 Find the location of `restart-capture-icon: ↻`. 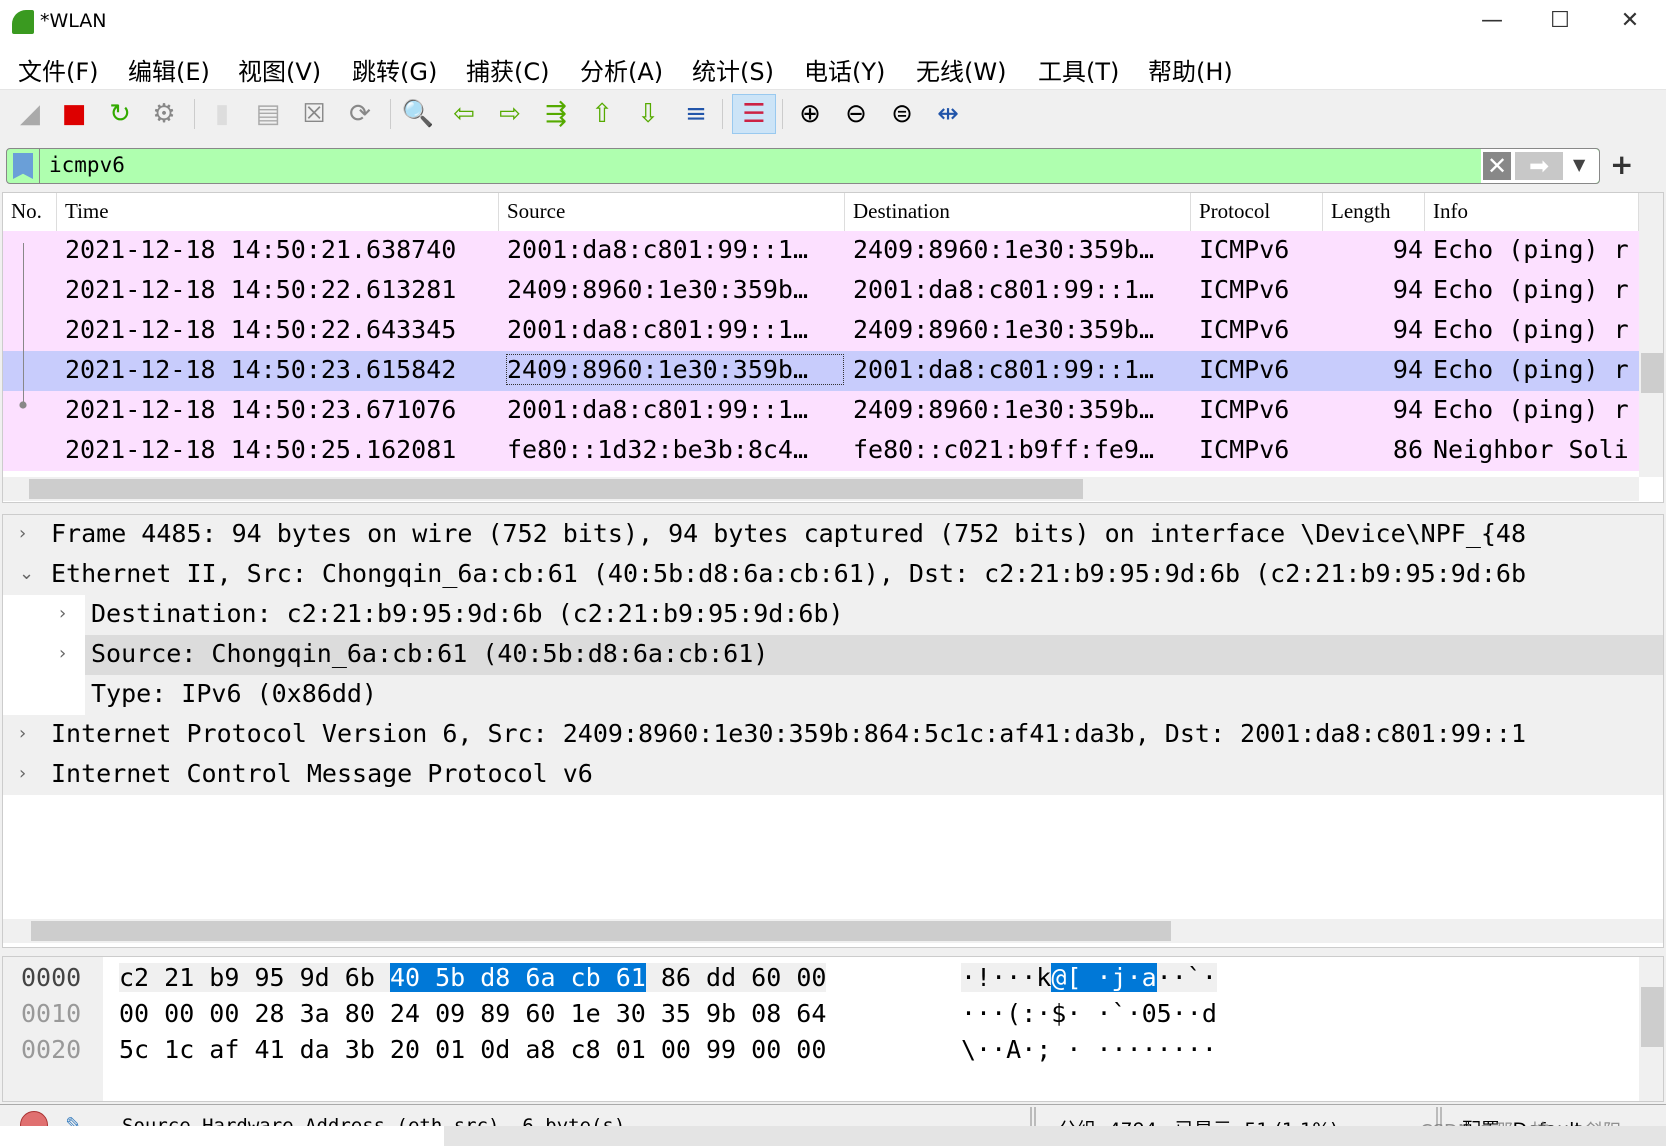

restart-capture-icon: ↻ is located at coordinates (120, 114).